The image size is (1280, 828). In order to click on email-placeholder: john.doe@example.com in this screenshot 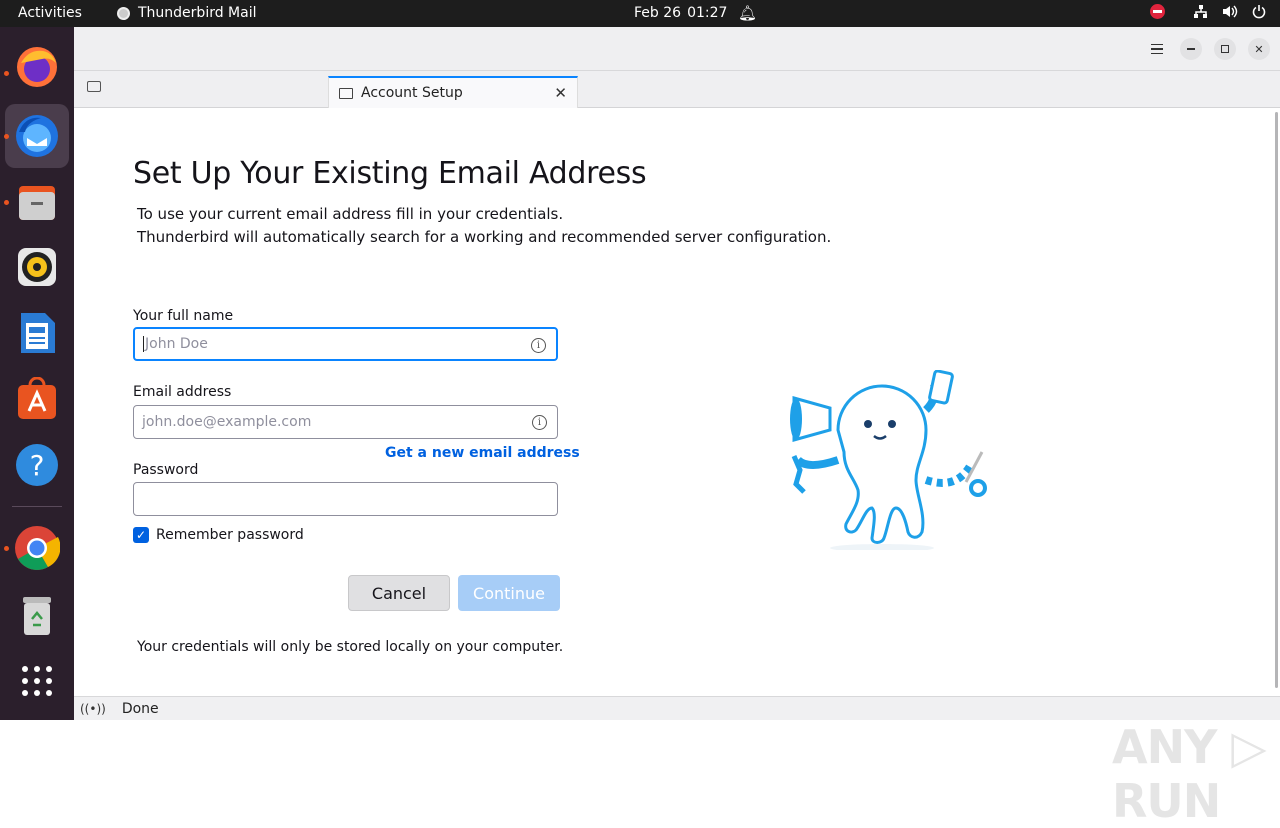, I will do `click(227, 422)`.